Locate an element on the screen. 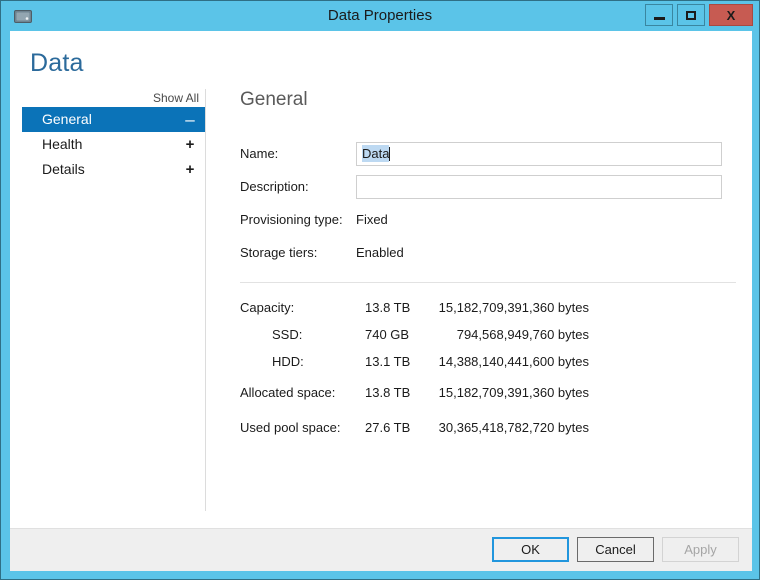 Image resolution: width=760 pixels, height=580 pixels. field-label: Description: is located at coordinates (274, 186).